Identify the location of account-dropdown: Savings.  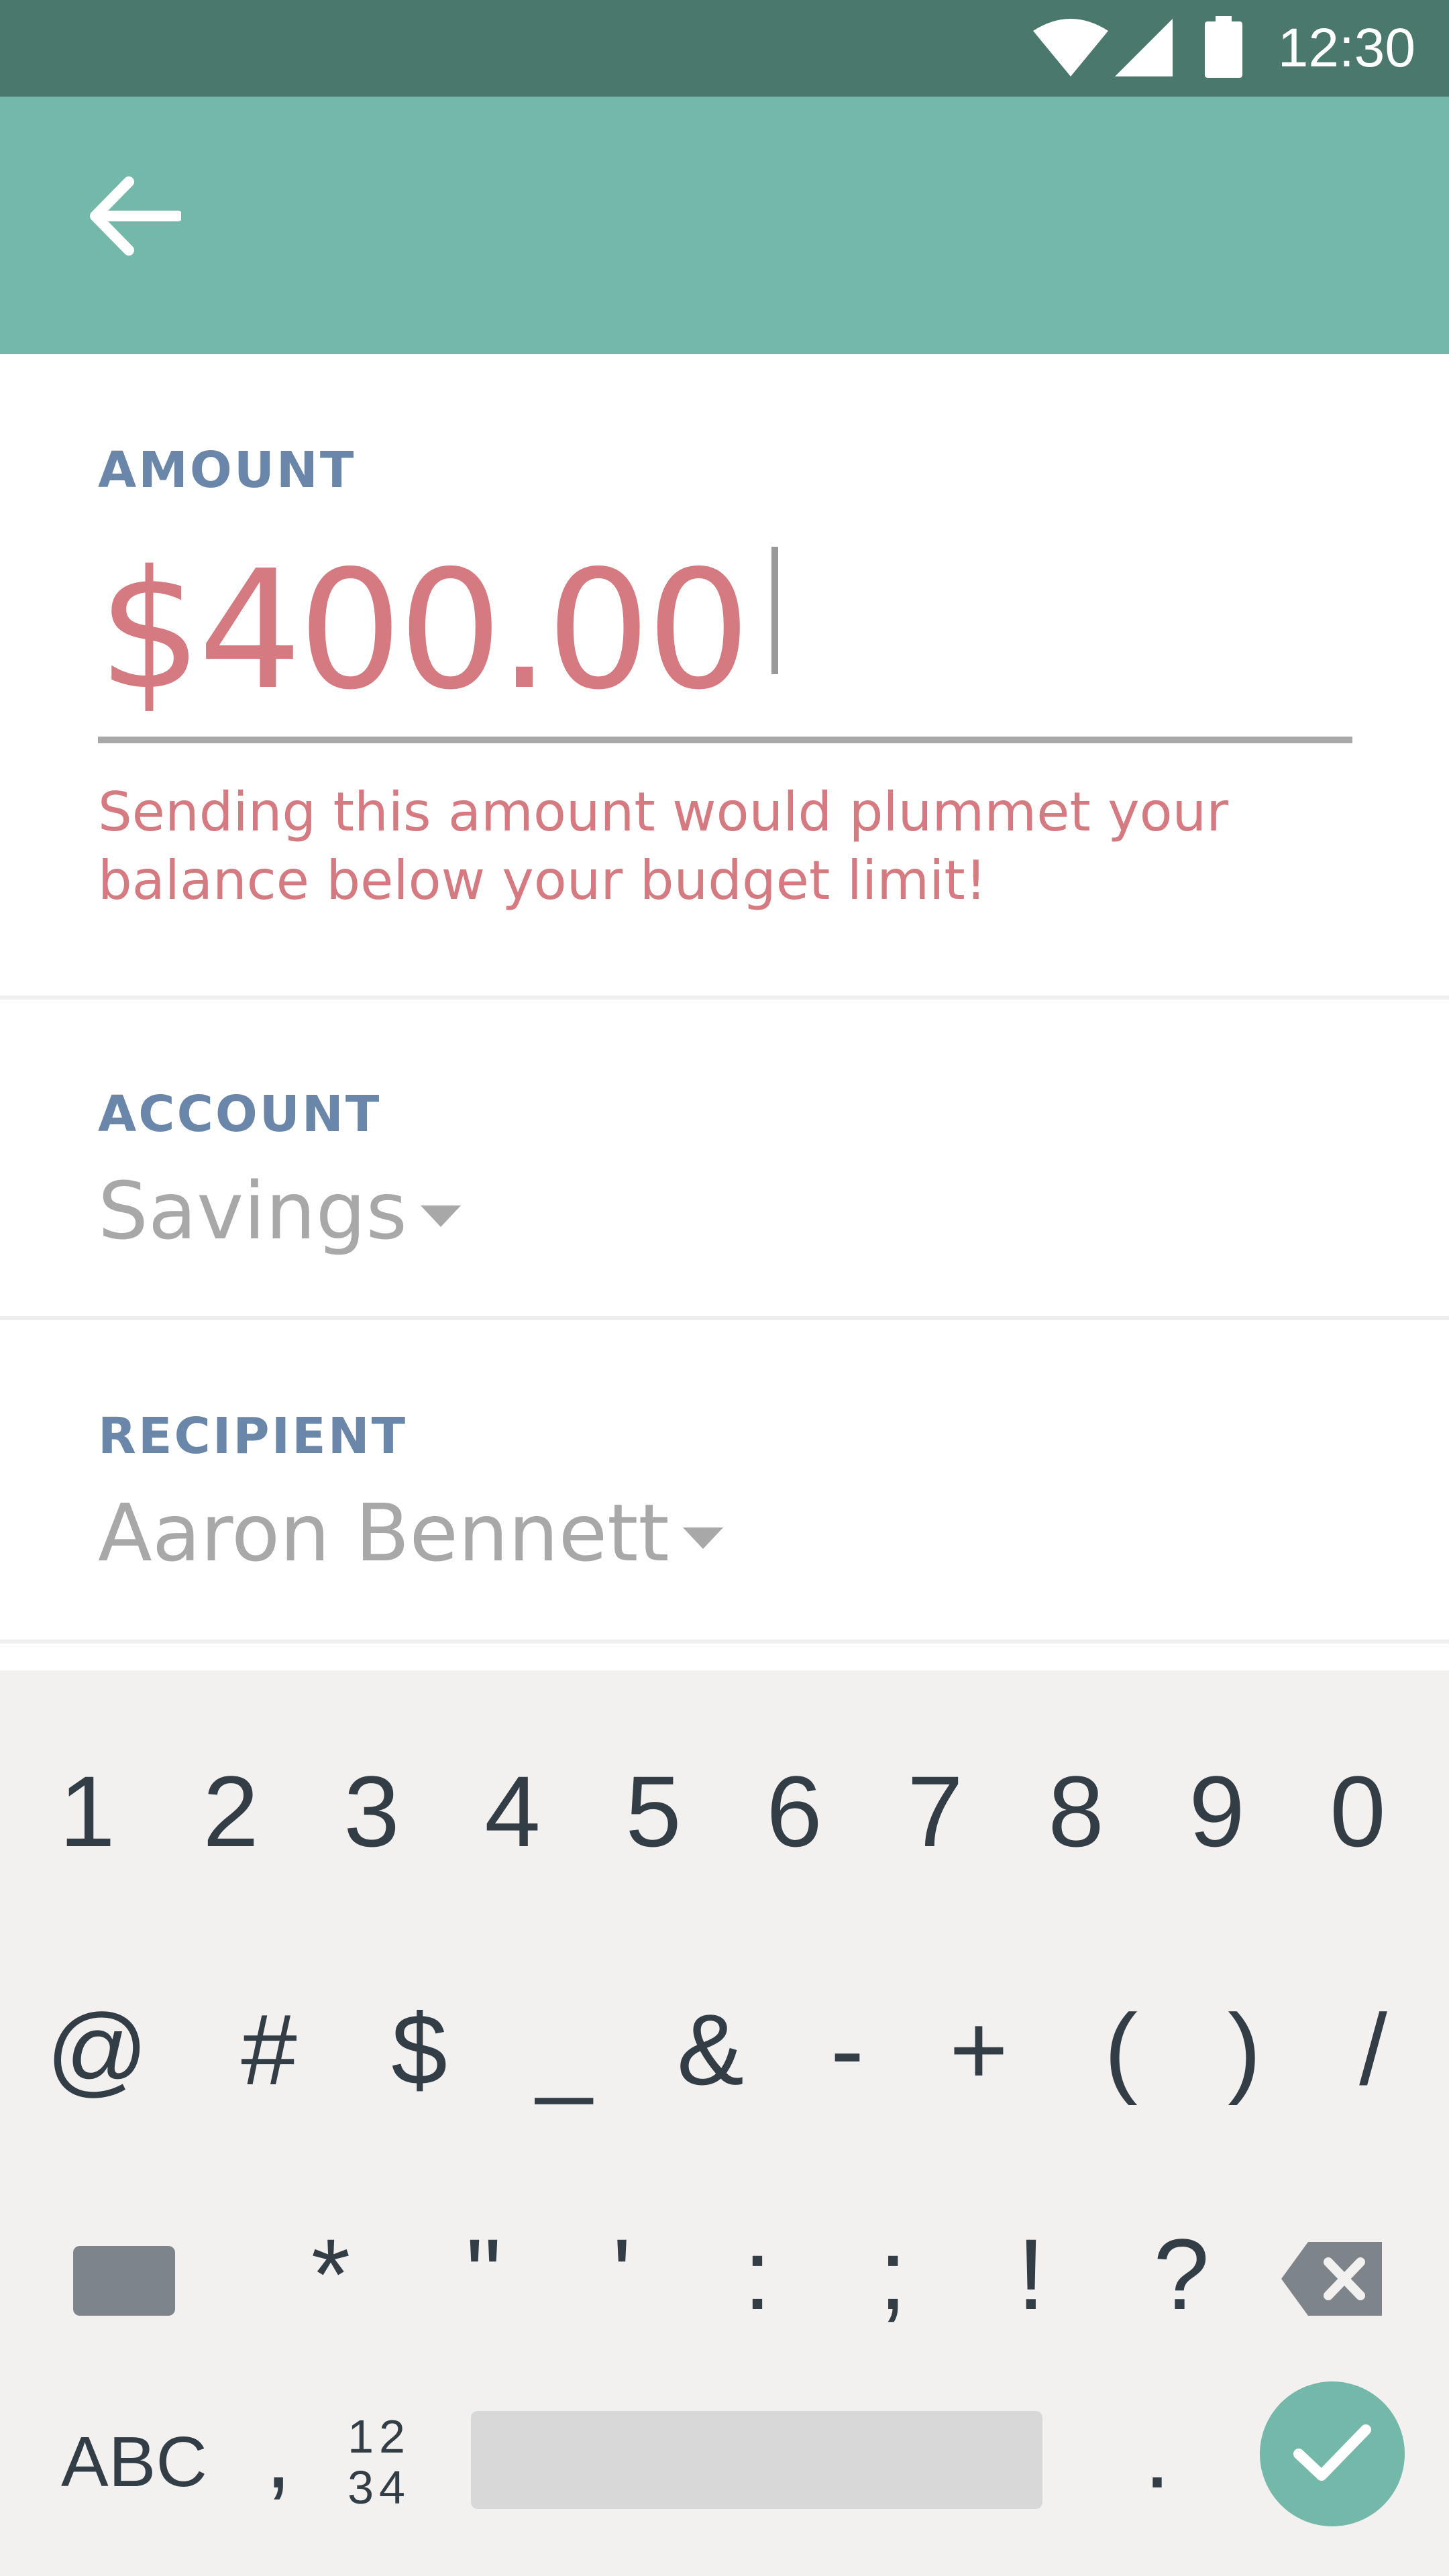
(279, 1211).